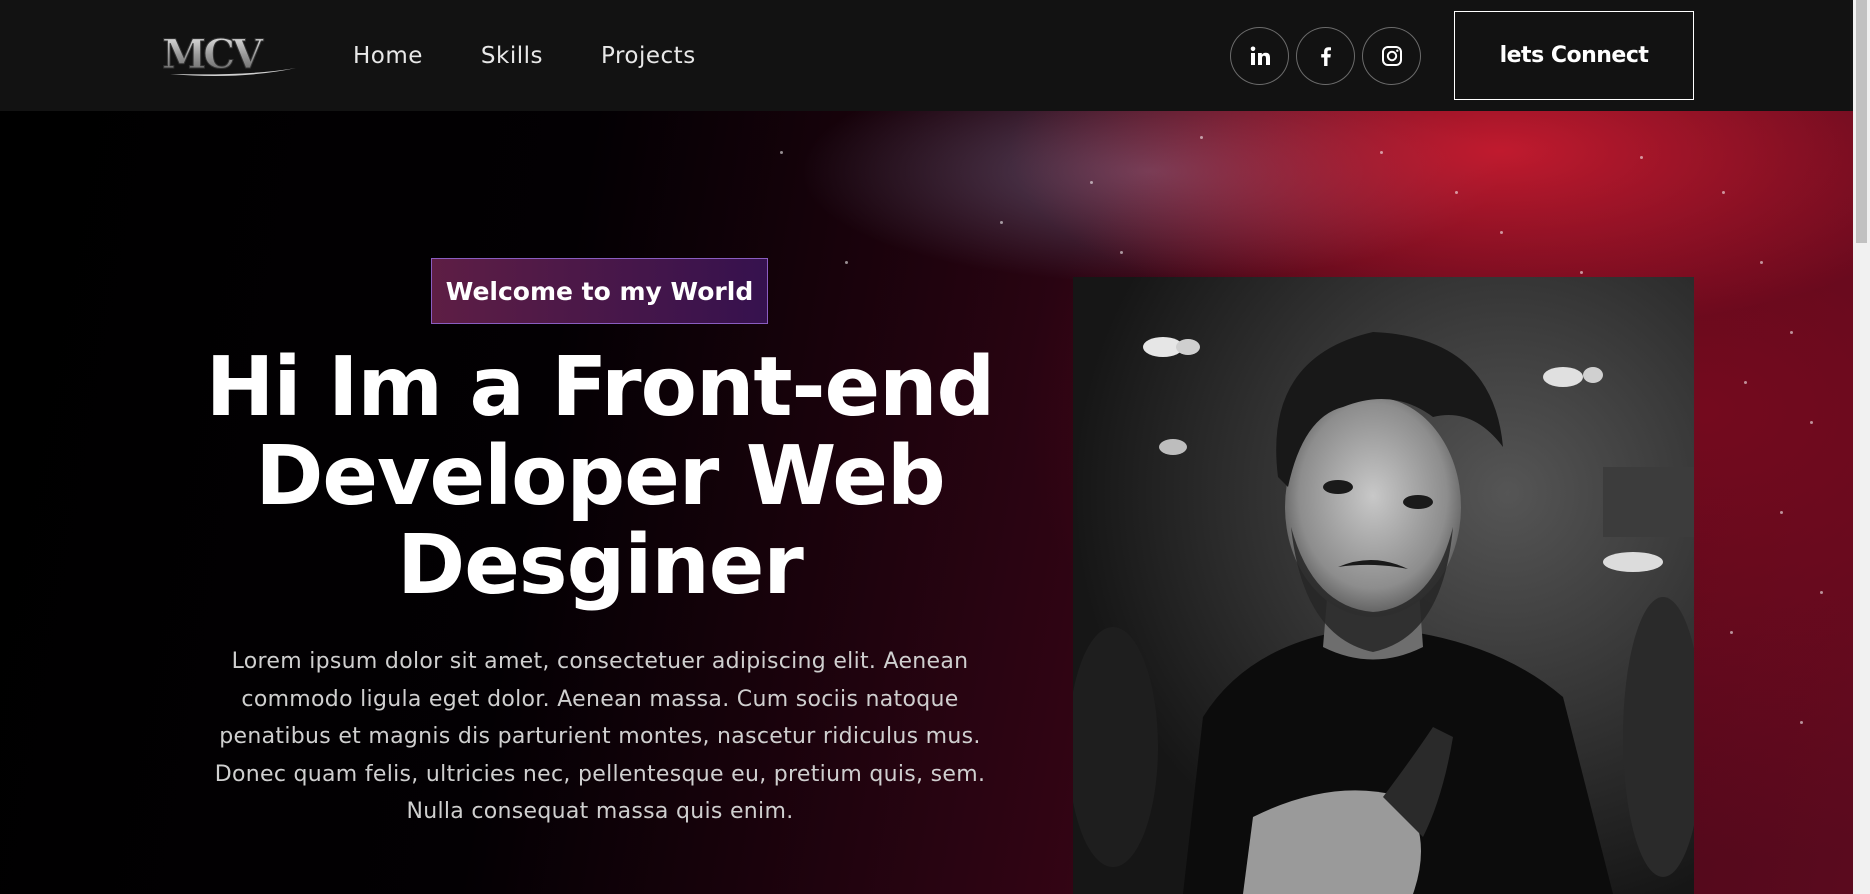  I want to click on navbar: MCV Home Skills Projects lets Connect, so click(926, 55).